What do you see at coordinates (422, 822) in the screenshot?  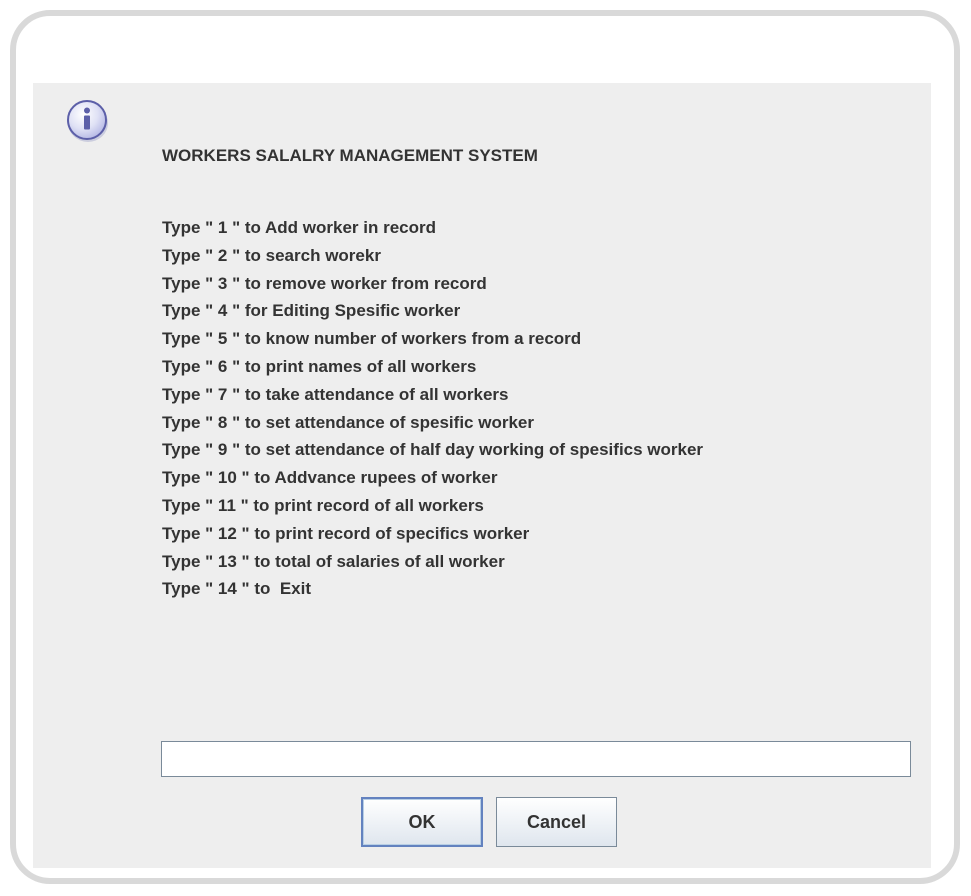 I see `ok-button: OK` at bounding box center [422, 822].